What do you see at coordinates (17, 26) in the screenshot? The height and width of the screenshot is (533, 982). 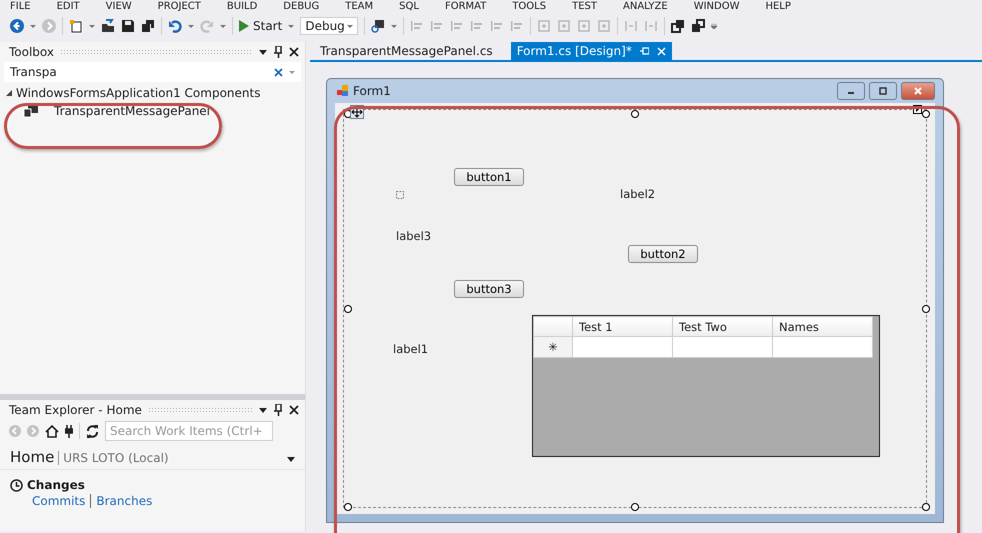 I see `back-icon` at bounding box center [17, 26].